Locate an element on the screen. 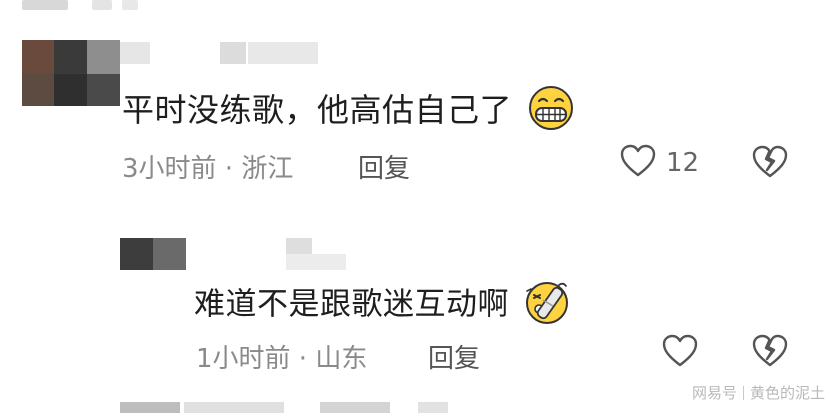 The height and width of the screenshot is (413, 839). previous-comment-fragment is located at coordinates (100, 6).